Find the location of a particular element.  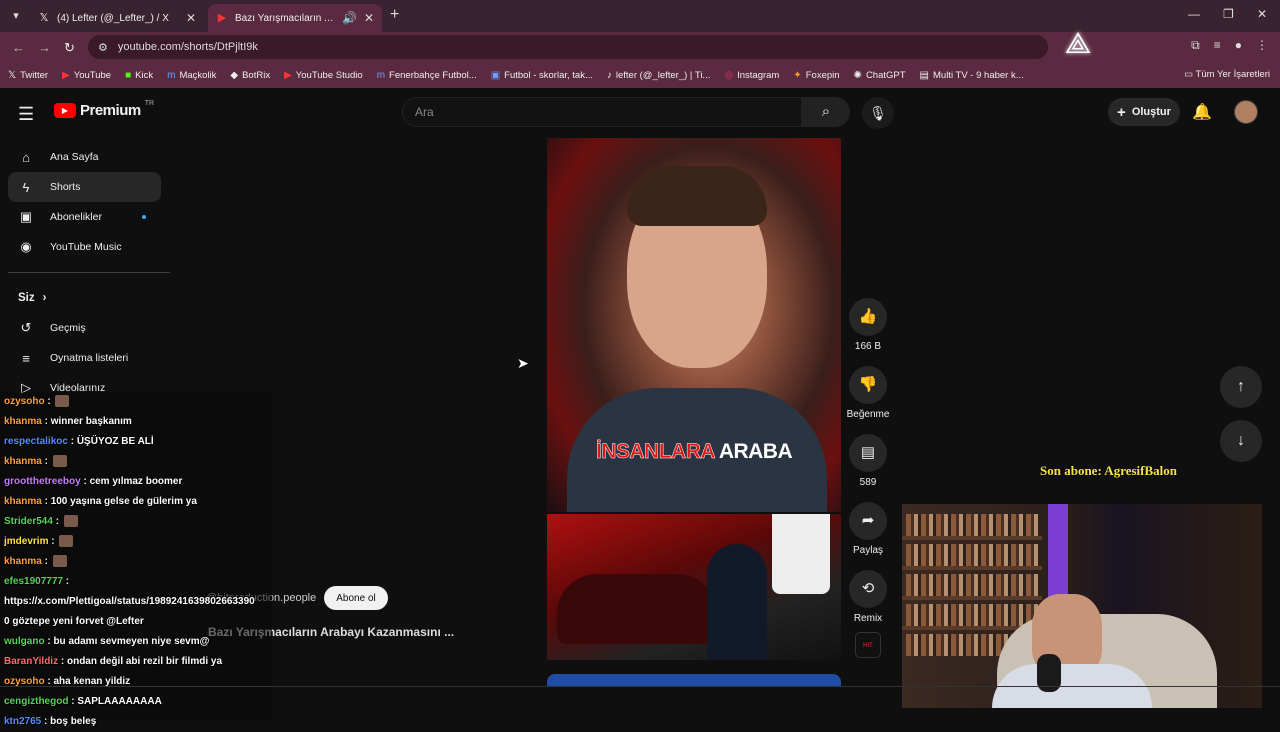

tab-youtube: ▶ Bazı Yarışmacıların Arabayı 🔊 ✕ is located at coordinates (295, 18).